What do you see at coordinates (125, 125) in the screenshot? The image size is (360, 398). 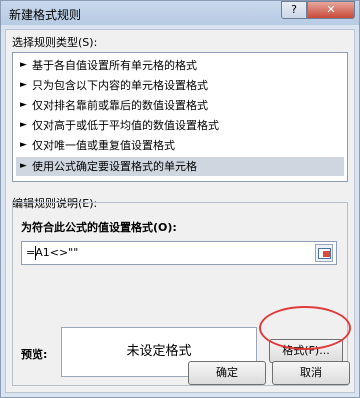 I see `rule-item-label: 仅对高于或低于平均值的数值设置格式` at bounding box center [125, 125].